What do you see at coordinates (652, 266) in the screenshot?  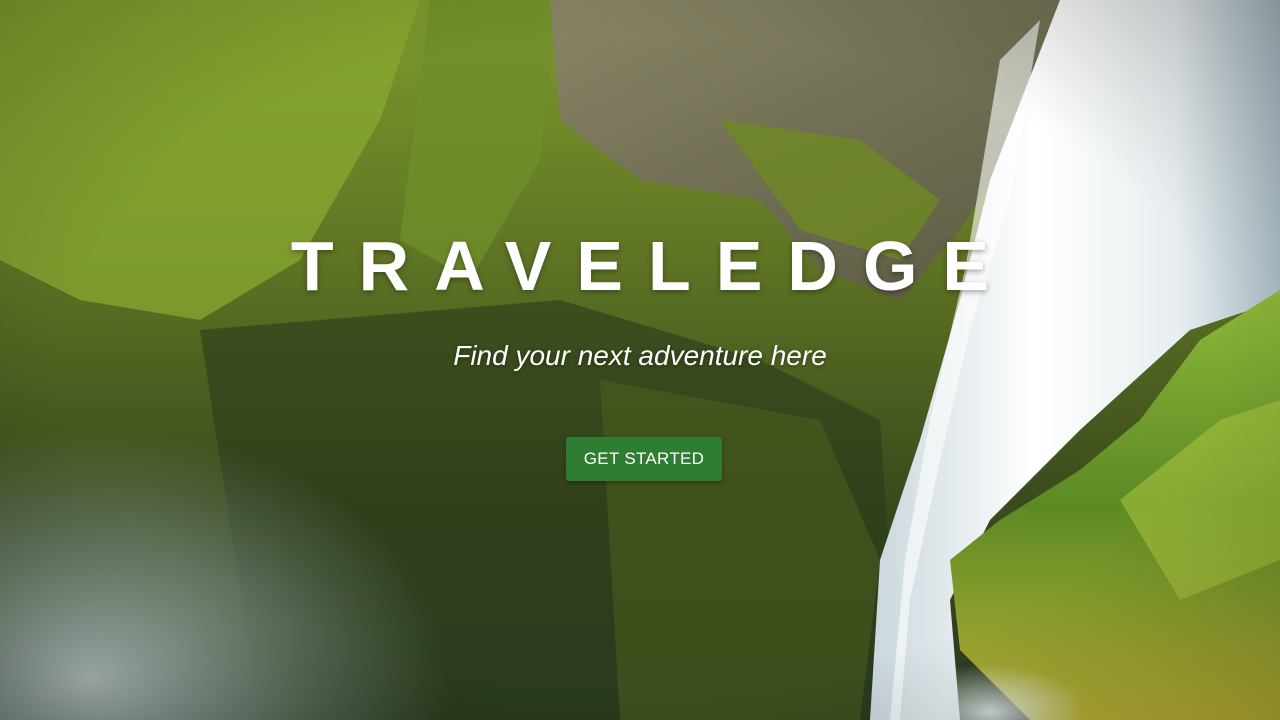 I see `site-title: TRAVELEDGE` at bounding box center [652, 266].